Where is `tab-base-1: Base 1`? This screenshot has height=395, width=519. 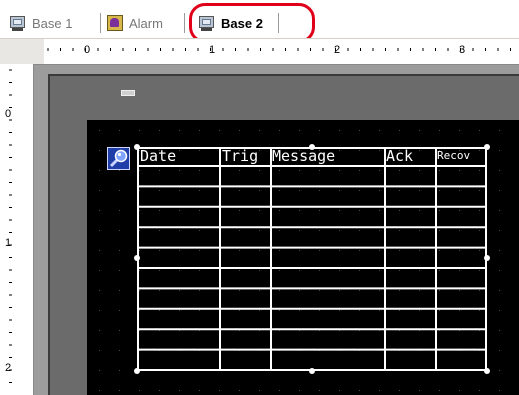 tab-base-1: Base 1 is located at coordinates (41, 23).